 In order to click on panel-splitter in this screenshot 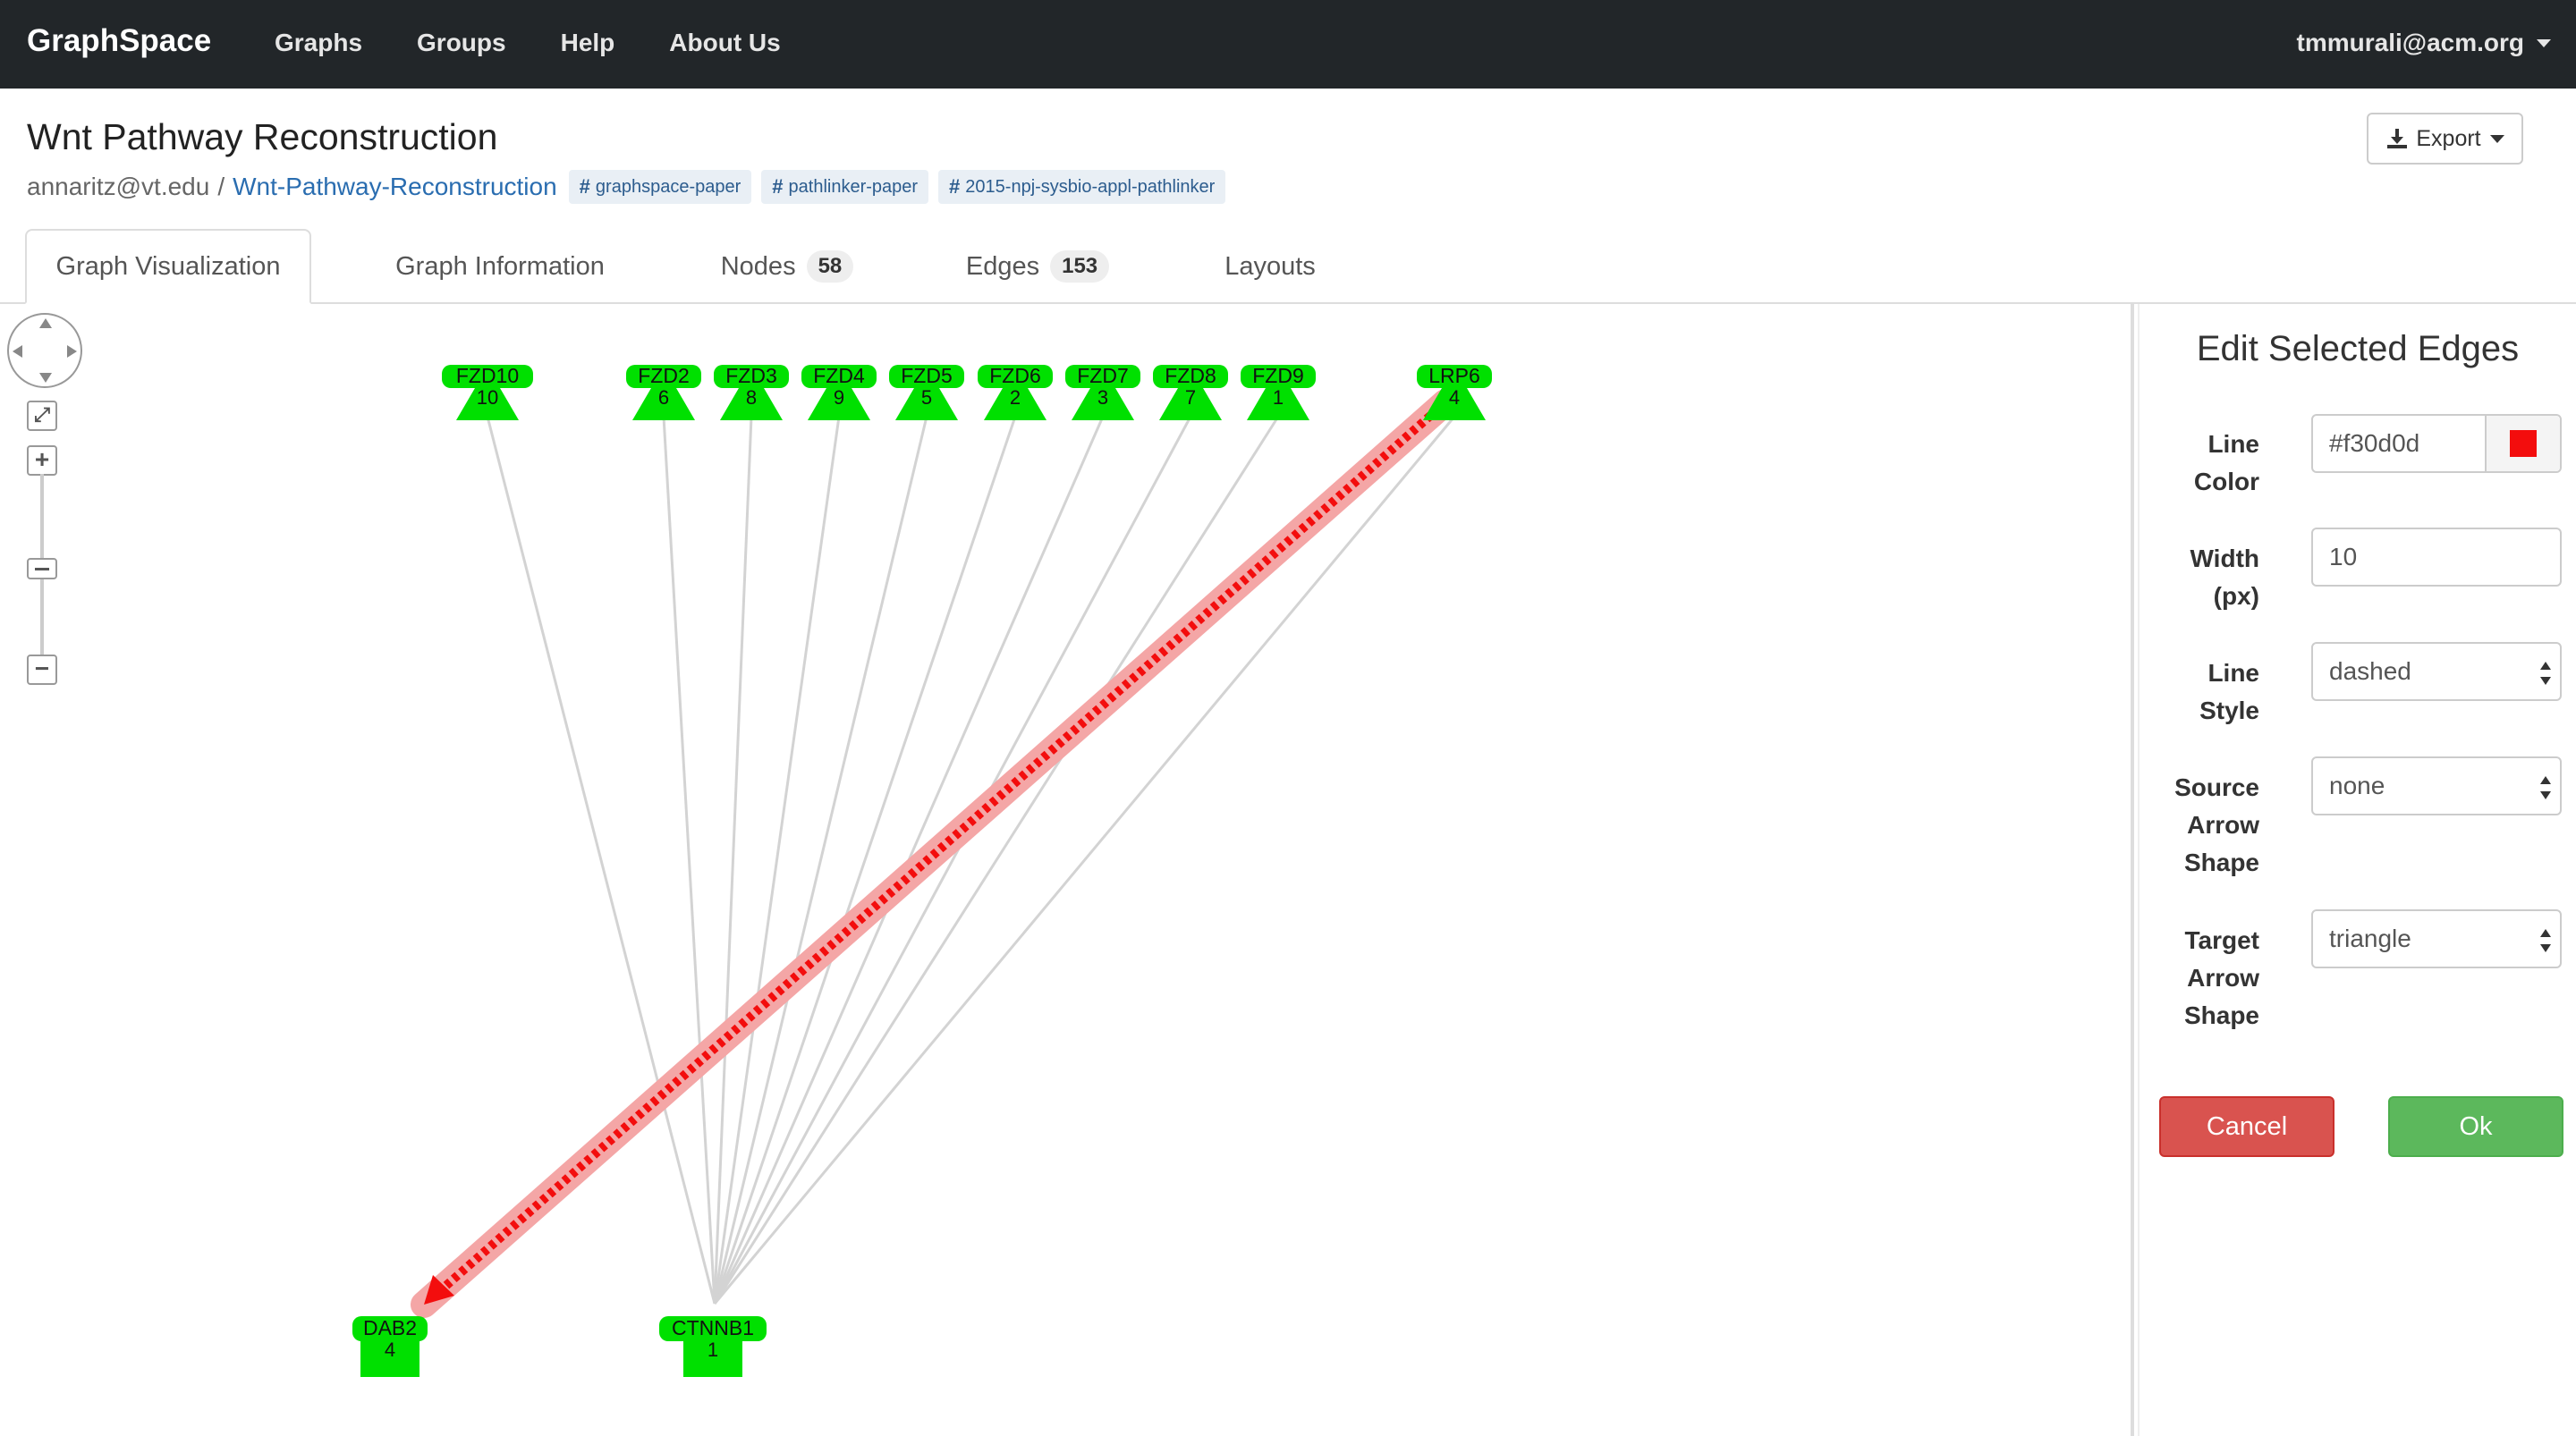, I will do `click(2132, 870)`.